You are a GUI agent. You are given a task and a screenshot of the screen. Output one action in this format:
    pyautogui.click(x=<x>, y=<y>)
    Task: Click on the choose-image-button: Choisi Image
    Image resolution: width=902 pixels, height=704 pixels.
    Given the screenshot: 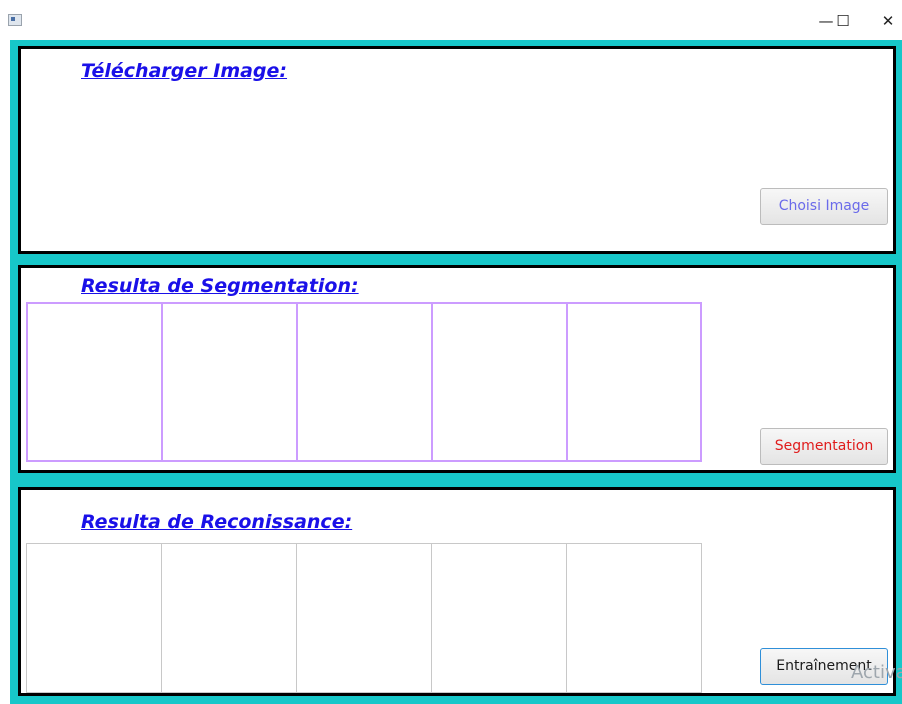 What is the action you would take?
    pyautogui.click(x=824, y=206)
    